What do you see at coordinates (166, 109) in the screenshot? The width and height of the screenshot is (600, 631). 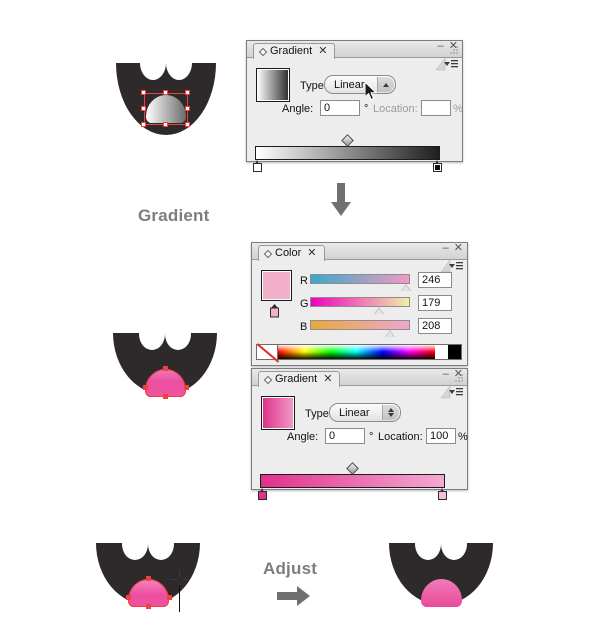 I see `selection-bounding-box` at bounding box center [166, 109].